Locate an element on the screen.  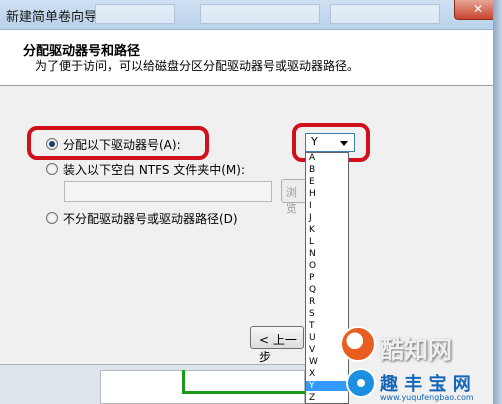
mount-folder-radio is located at coordinates (52, 169).